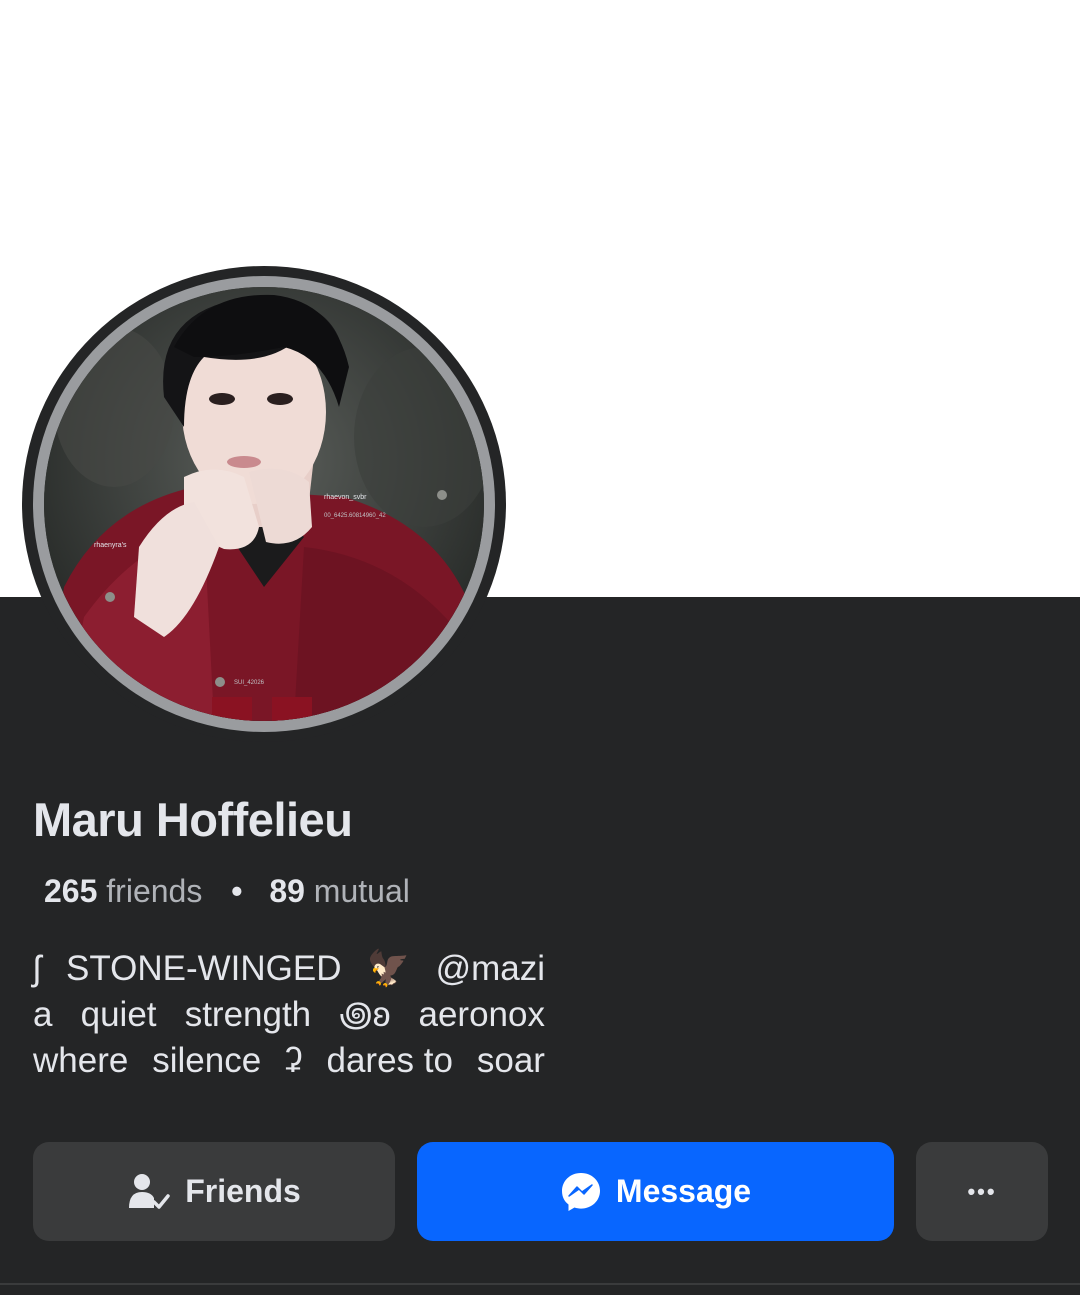 The height and width of the screenshot is (1295, 1080). Describe the element at coordinates (510, 1060) in the screenshot. I see `bio-word: soar` at that location.